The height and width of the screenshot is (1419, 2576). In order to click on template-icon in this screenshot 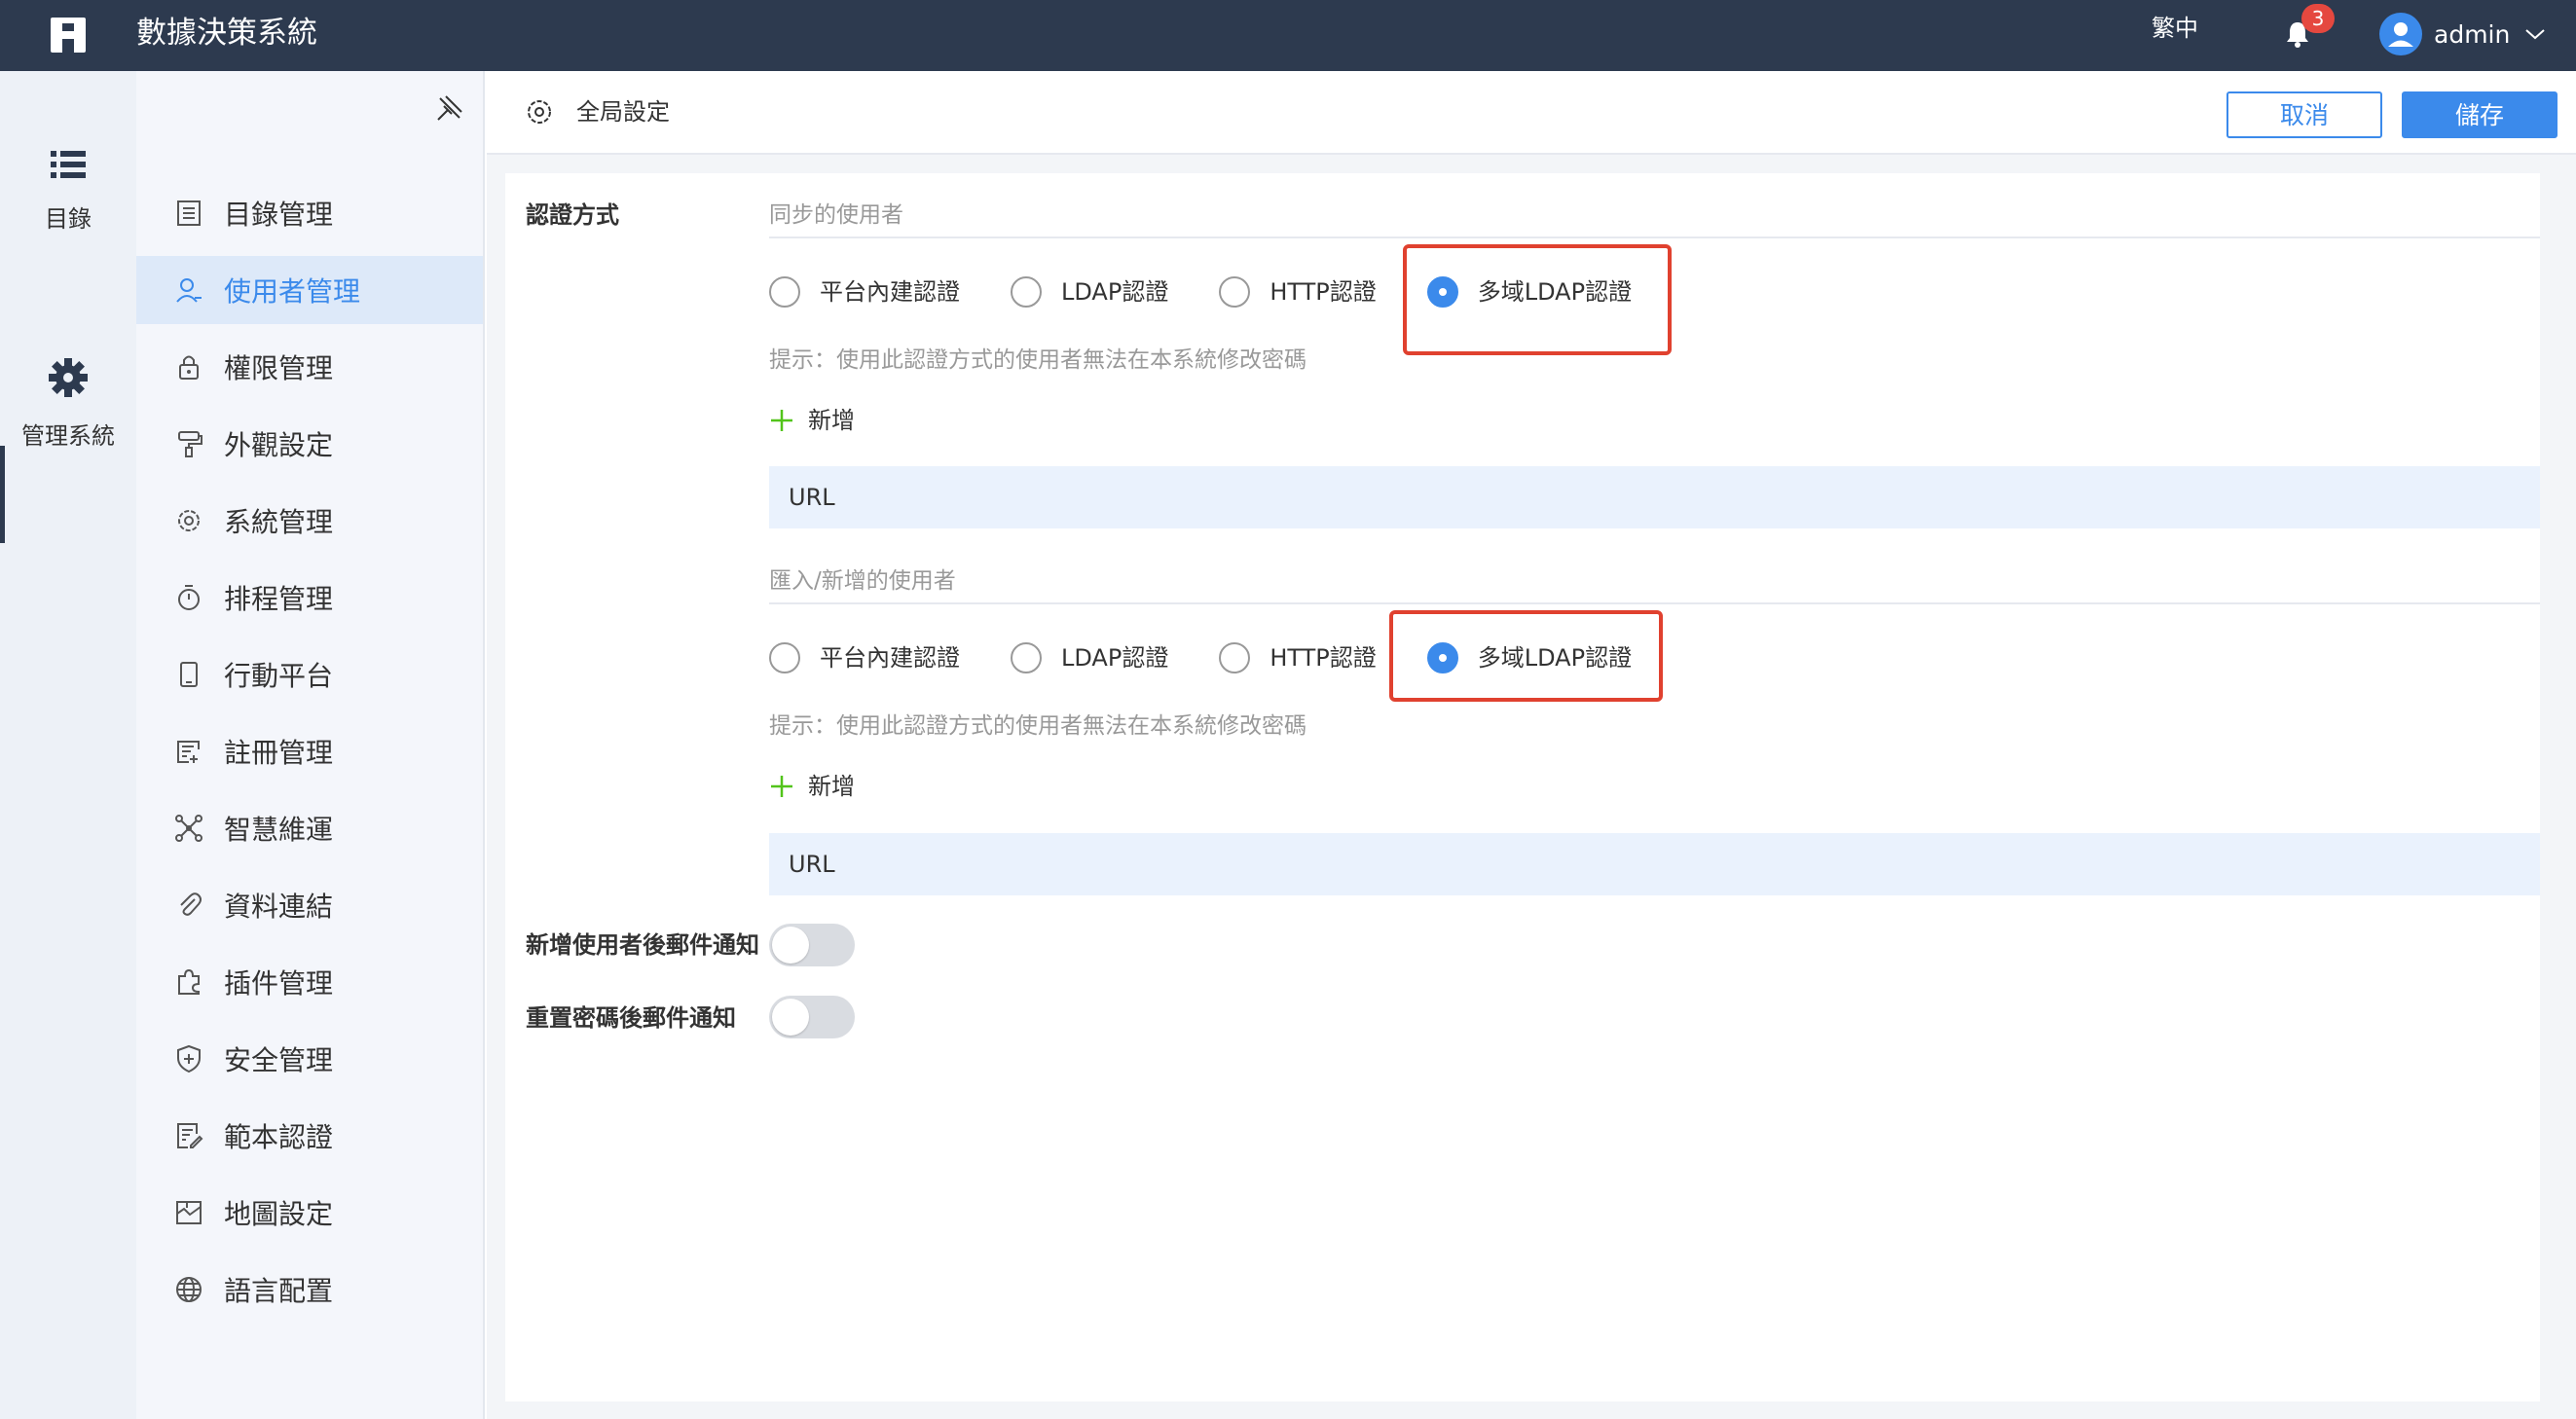, I will do `click(190, 1135)`.